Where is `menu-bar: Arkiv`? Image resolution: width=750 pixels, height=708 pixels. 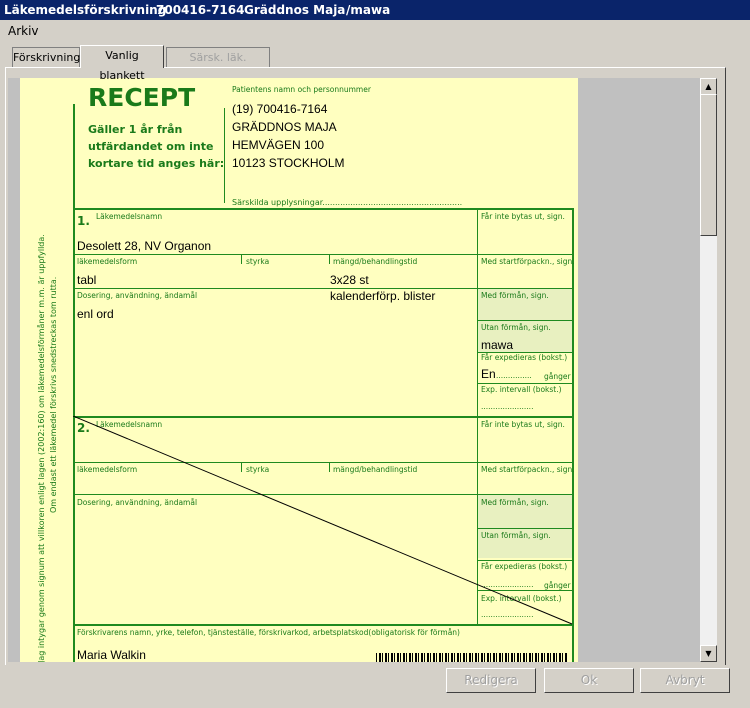 menu-bar: Arkiv is located at coordinates (375, 31).